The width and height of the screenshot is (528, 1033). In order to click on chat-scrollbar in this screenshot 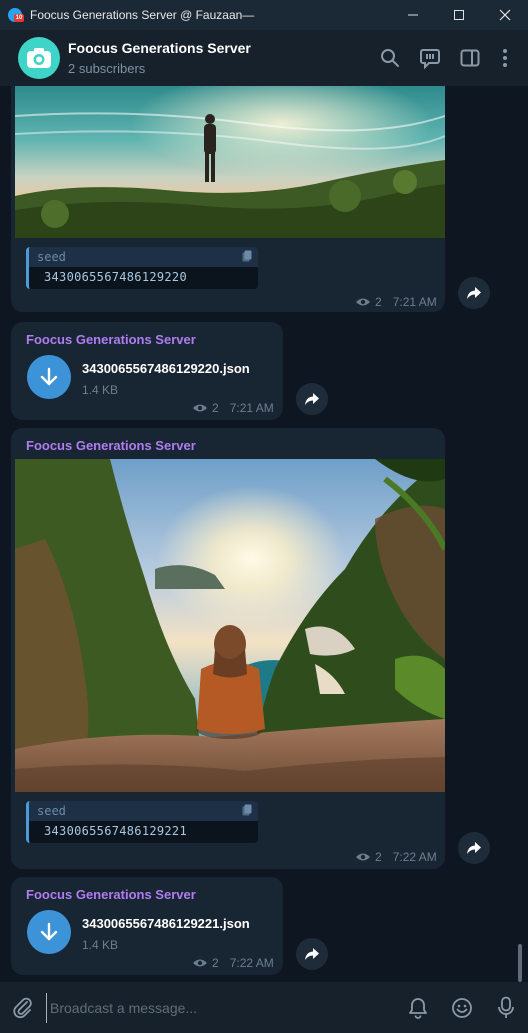, I will do `click(520, 963)`.